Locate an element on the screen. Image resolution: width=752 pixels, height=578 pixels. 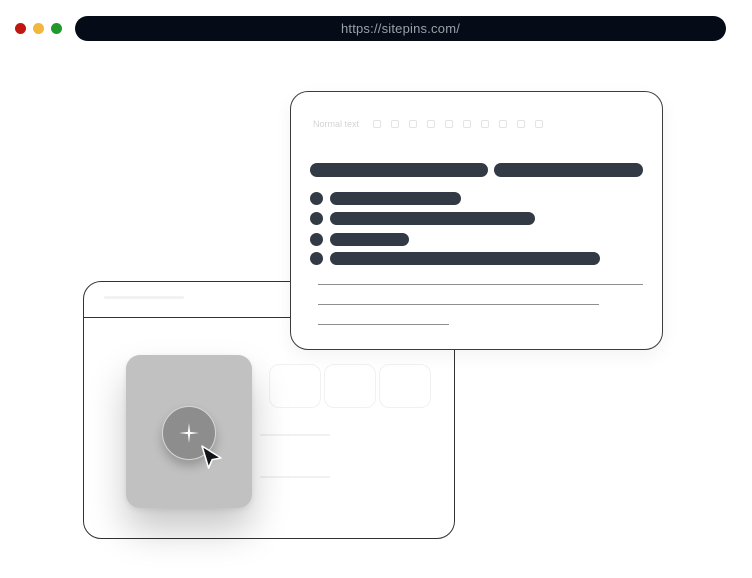
italic-icon is located at coordinates (395, 124).